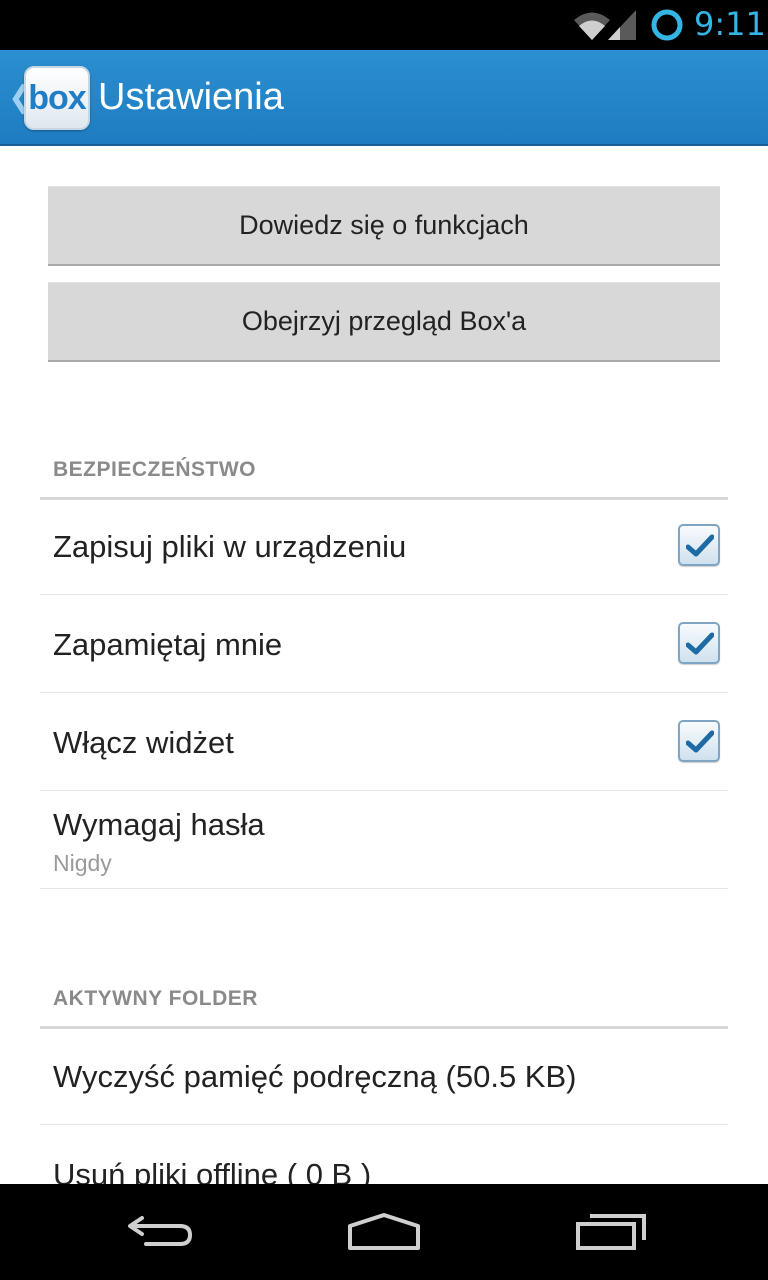  Describe the element at coordinates (155, 469) in the screenshot. I see `section-header-label: BEZPIECZEŃSTWO` at that location.